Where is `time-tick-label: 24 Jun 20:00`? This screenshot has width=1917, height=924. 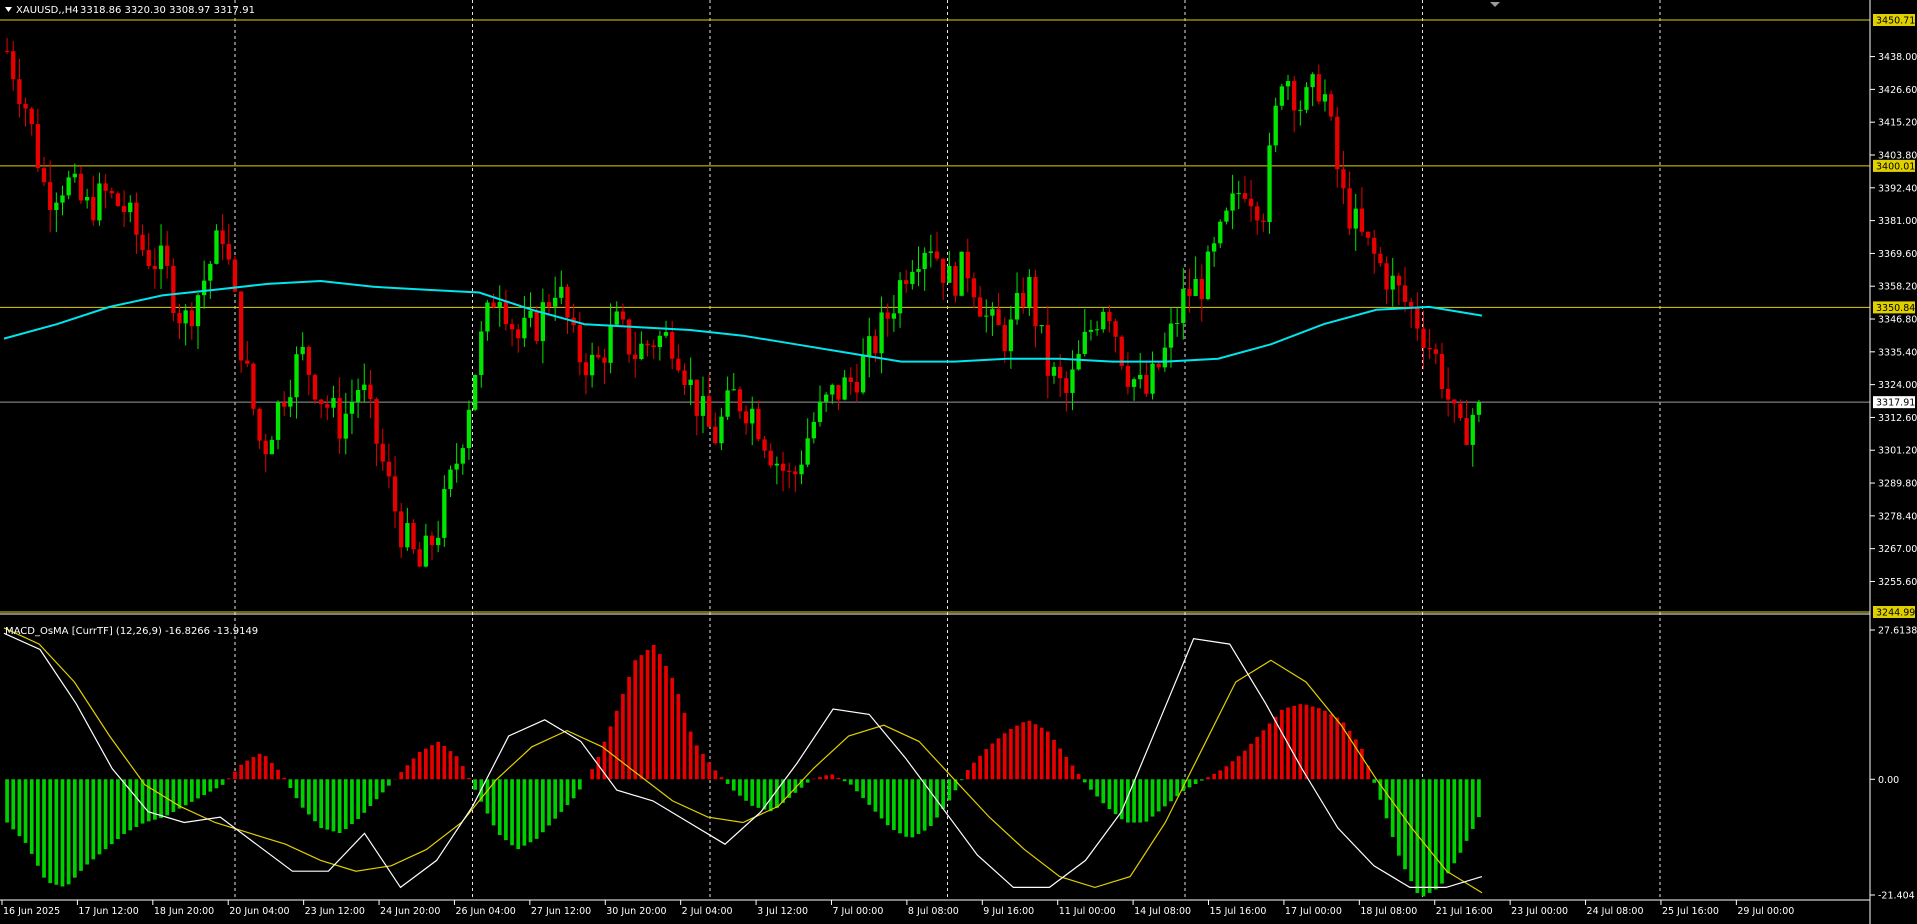 time-tick-label: 24 Jun 20:00 is located at coordinates (410, 911).